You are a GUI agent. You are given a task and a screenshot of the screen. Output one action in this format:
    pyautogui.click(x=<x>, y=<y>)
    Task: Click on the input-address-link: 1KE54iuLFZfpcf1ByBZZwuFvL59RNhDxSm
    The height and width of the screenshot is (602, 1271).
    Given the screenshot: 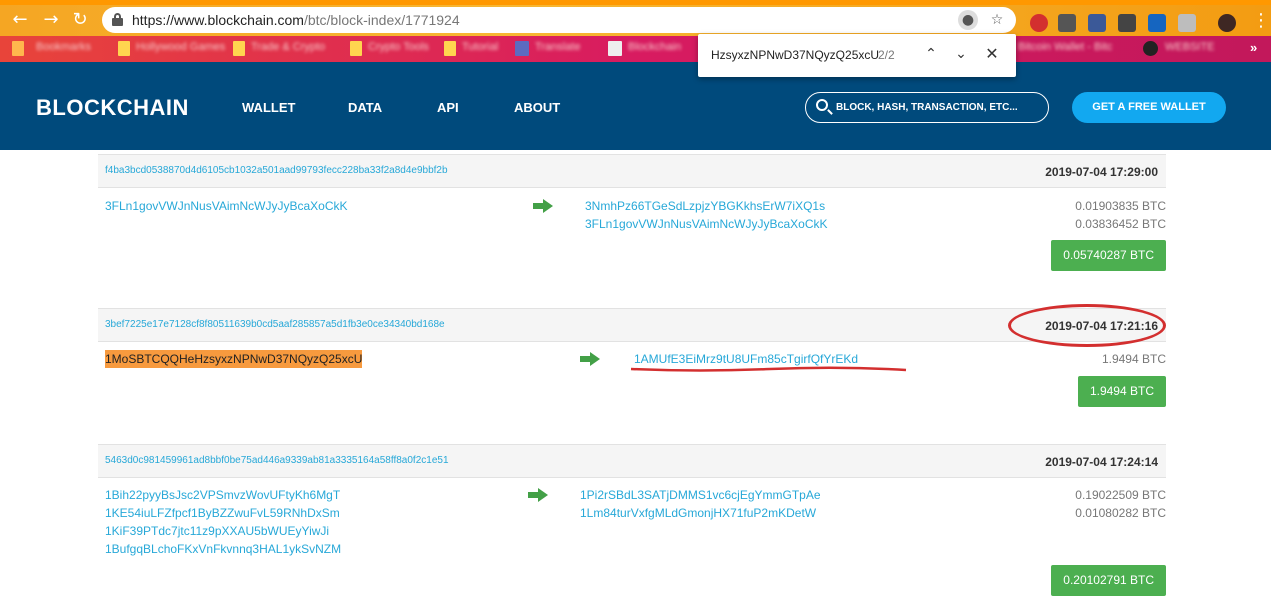 What is the action you would take?
    pyautogui.click(x=223, y=513)
    